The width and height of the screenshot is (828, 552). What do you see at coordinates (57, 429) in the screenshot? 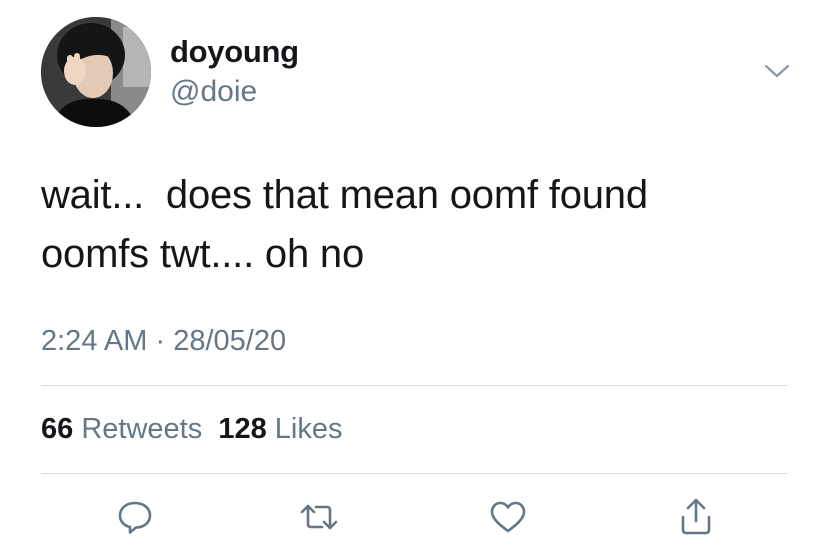
I see `retweets-count: 66` at bounding box center [57, 429].